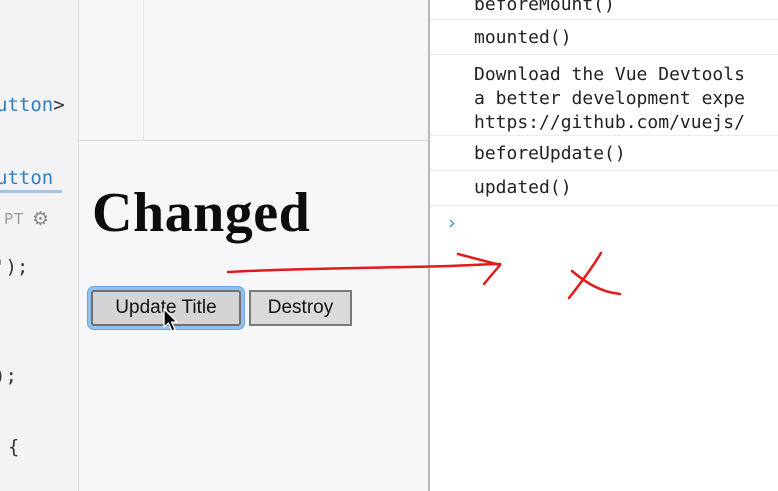 This screenshot has height=491, width=778. I want to click on page-title: Changed, so click(201, 213).